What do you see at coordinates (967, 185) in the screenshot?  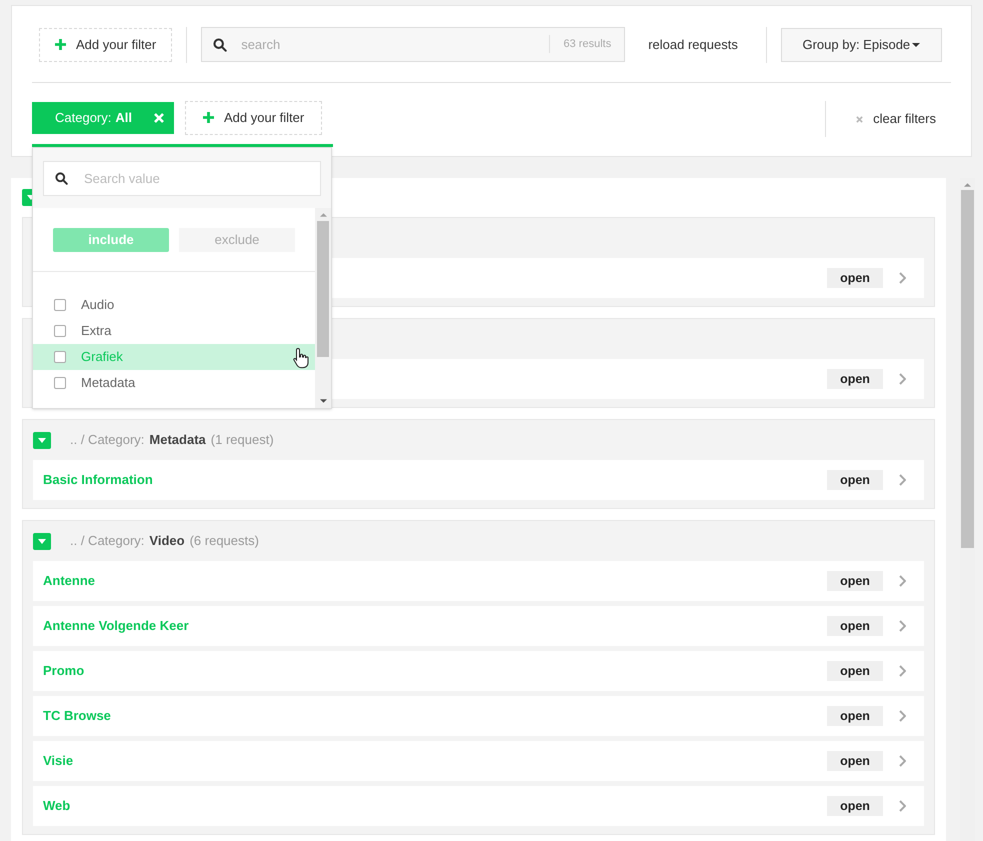 I see `scroll-up-icon` at bounding box center [967, 185].